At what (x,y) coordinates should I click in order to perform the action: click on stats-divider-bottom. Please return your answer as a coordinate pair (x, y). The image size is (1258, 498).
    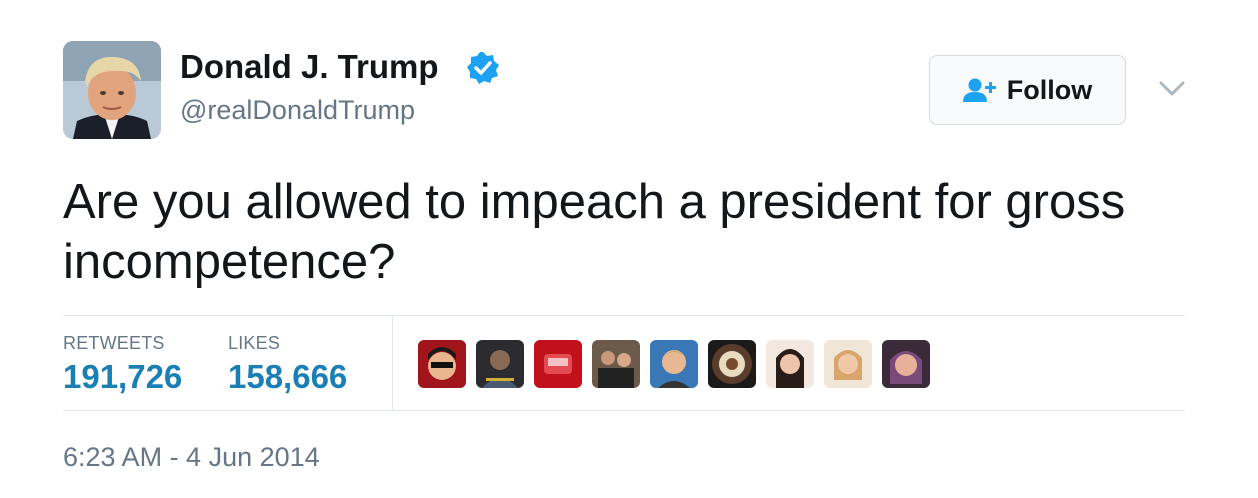
    Looking at the image, I should click on (624, 410).